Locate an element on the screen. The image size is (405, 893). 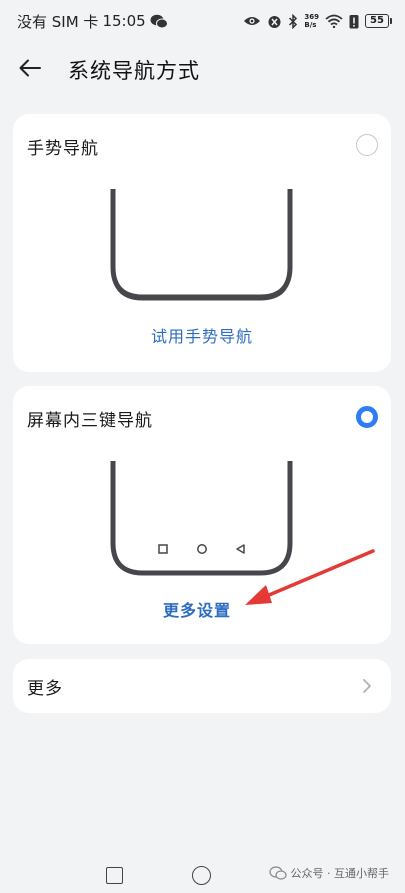
gesture-radio is located at coordinates (367, 145).